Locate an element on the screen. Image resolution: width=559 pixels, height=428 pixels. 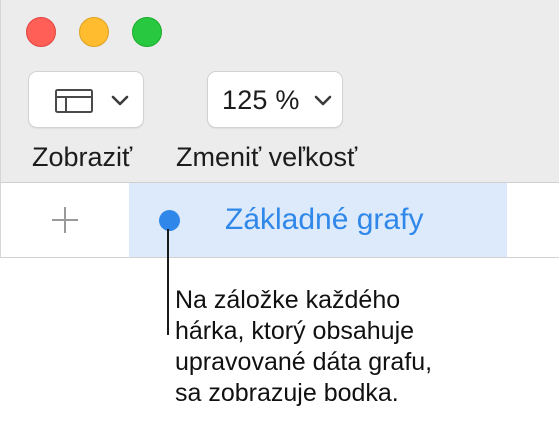
view-button is located at coordinates (86, 99).